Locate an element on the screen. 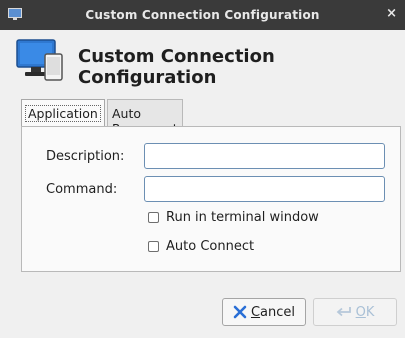 The image size is (405, 338). auto-connect-checkbox: Auto Connect is located at coordinates (201, 246).